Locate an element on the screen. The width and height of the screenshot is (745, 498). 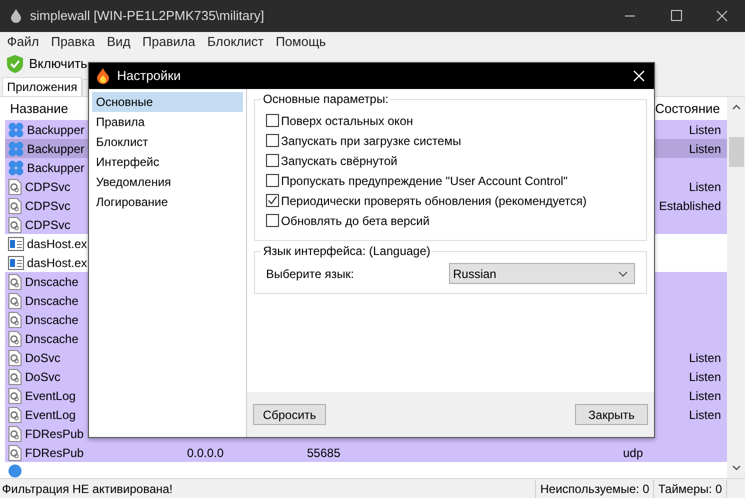
table-cell-text: udp is located at coordinates (632, 453).